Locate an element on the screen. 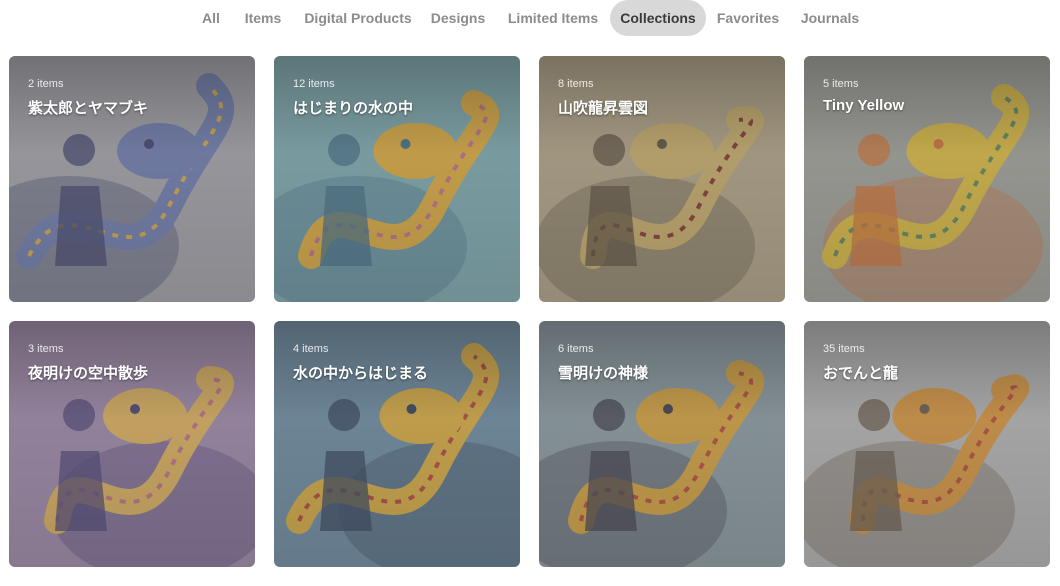 This screenshot has width=1060, height=586. collection-title: はじまりの水の中 is located at coordinates (353, 108).